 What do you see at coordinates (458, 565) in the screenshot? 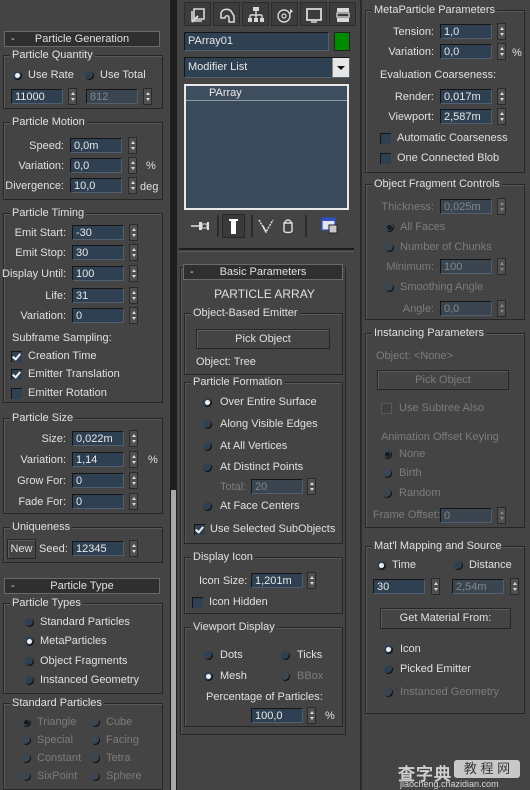
I see `distance-radio` at bounding box center [458, 565].